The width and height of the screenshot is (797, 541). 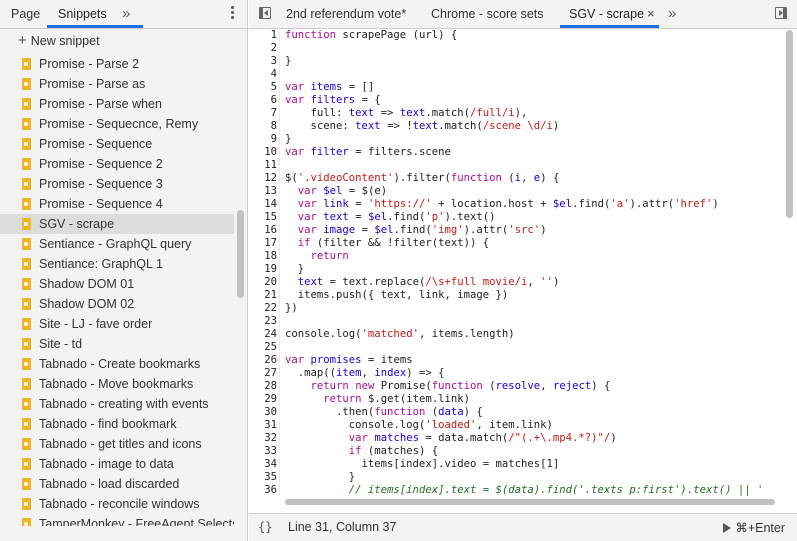 I want to click on tab-page: Page, so click(x=25, y=13).